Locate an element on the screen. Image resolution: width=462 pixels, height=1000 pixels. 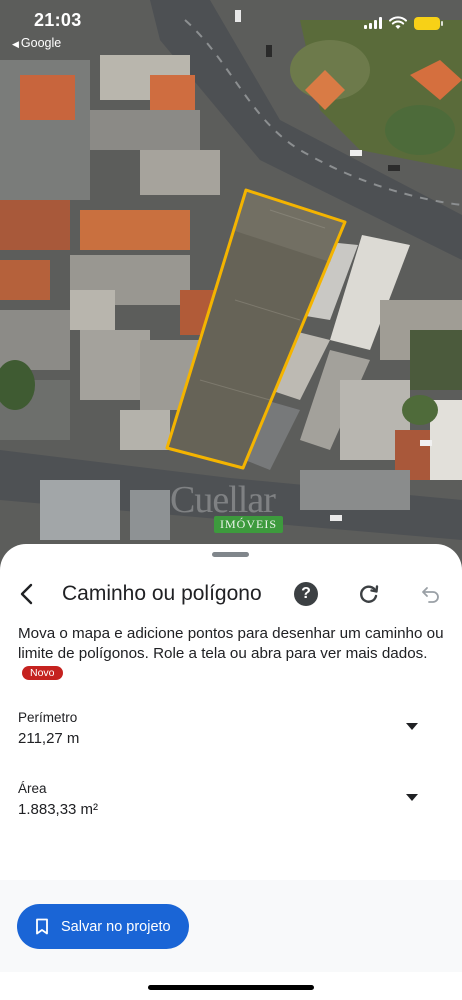
sheet-footer: Salvar no projeto is located at coordinates (231, 926).